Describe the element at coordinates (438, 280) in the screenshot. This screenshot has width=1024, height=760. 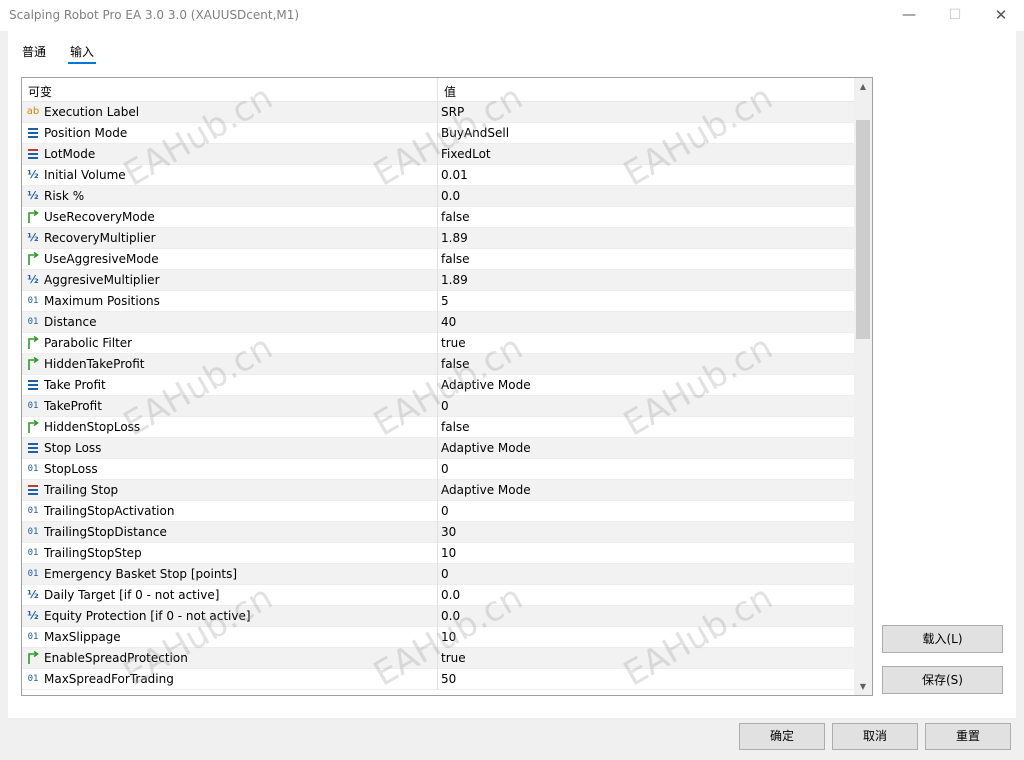
I see `table-row: ½ AggresiveMultiplier 1.89` at that location.